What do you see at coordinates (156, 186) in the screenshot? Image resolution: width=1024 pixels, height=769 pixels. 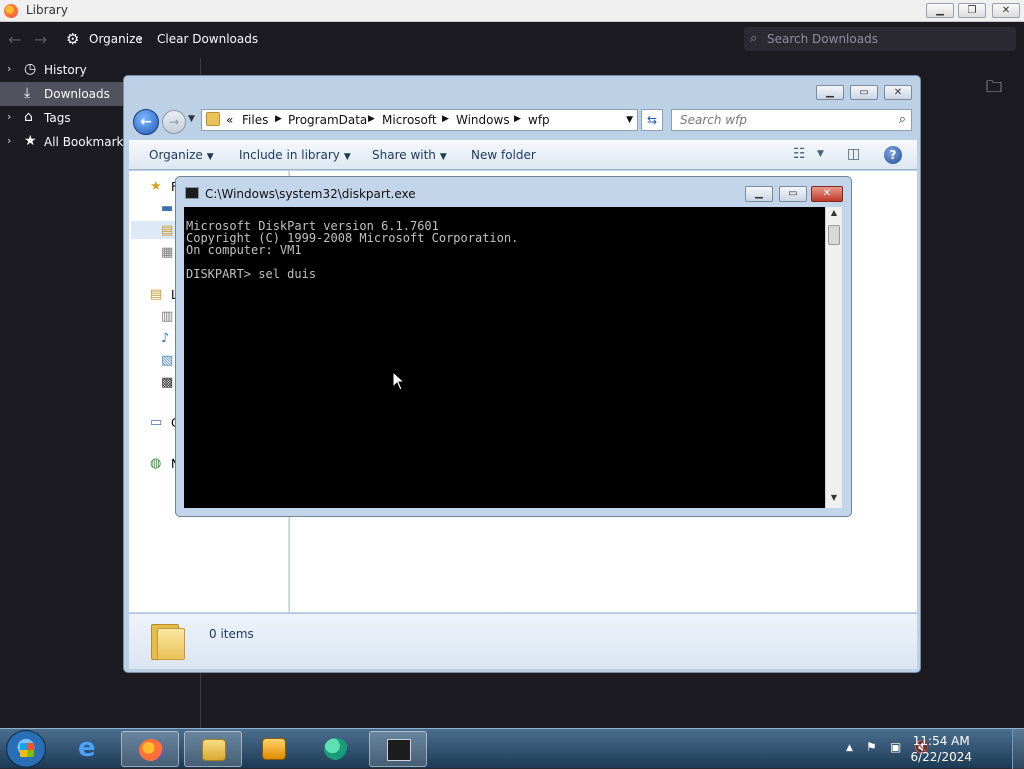 I see `favorites-star-icon: ★` at bounding box center [156, 186].